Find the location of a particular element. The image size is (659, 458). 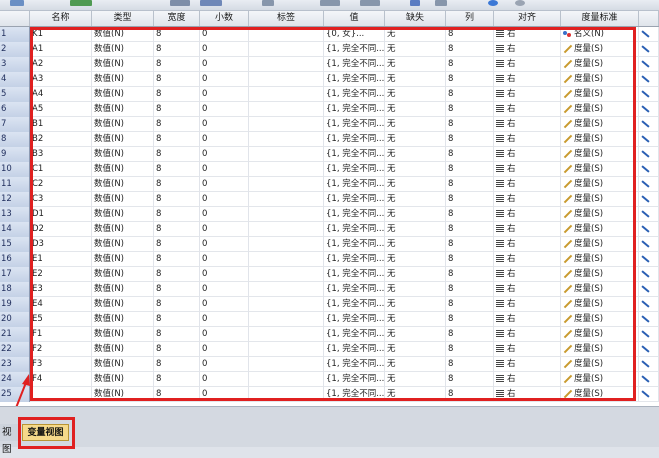

table-row: 12 C3 数值(N) 8 0 {1, 完全不同... 无 8 右度量(S) is located at coordinates (329, 199).